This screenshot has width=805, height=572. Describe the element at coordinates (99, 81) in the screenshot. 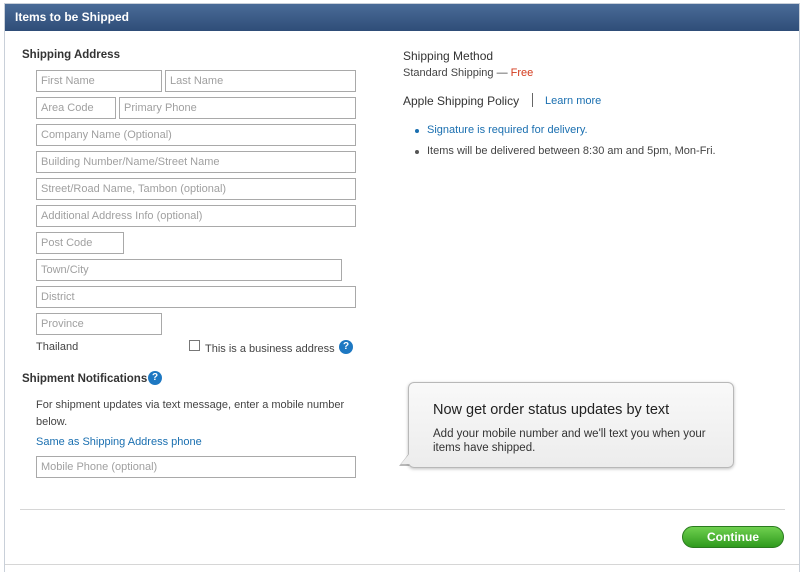

I see `first-name-field` at that location.